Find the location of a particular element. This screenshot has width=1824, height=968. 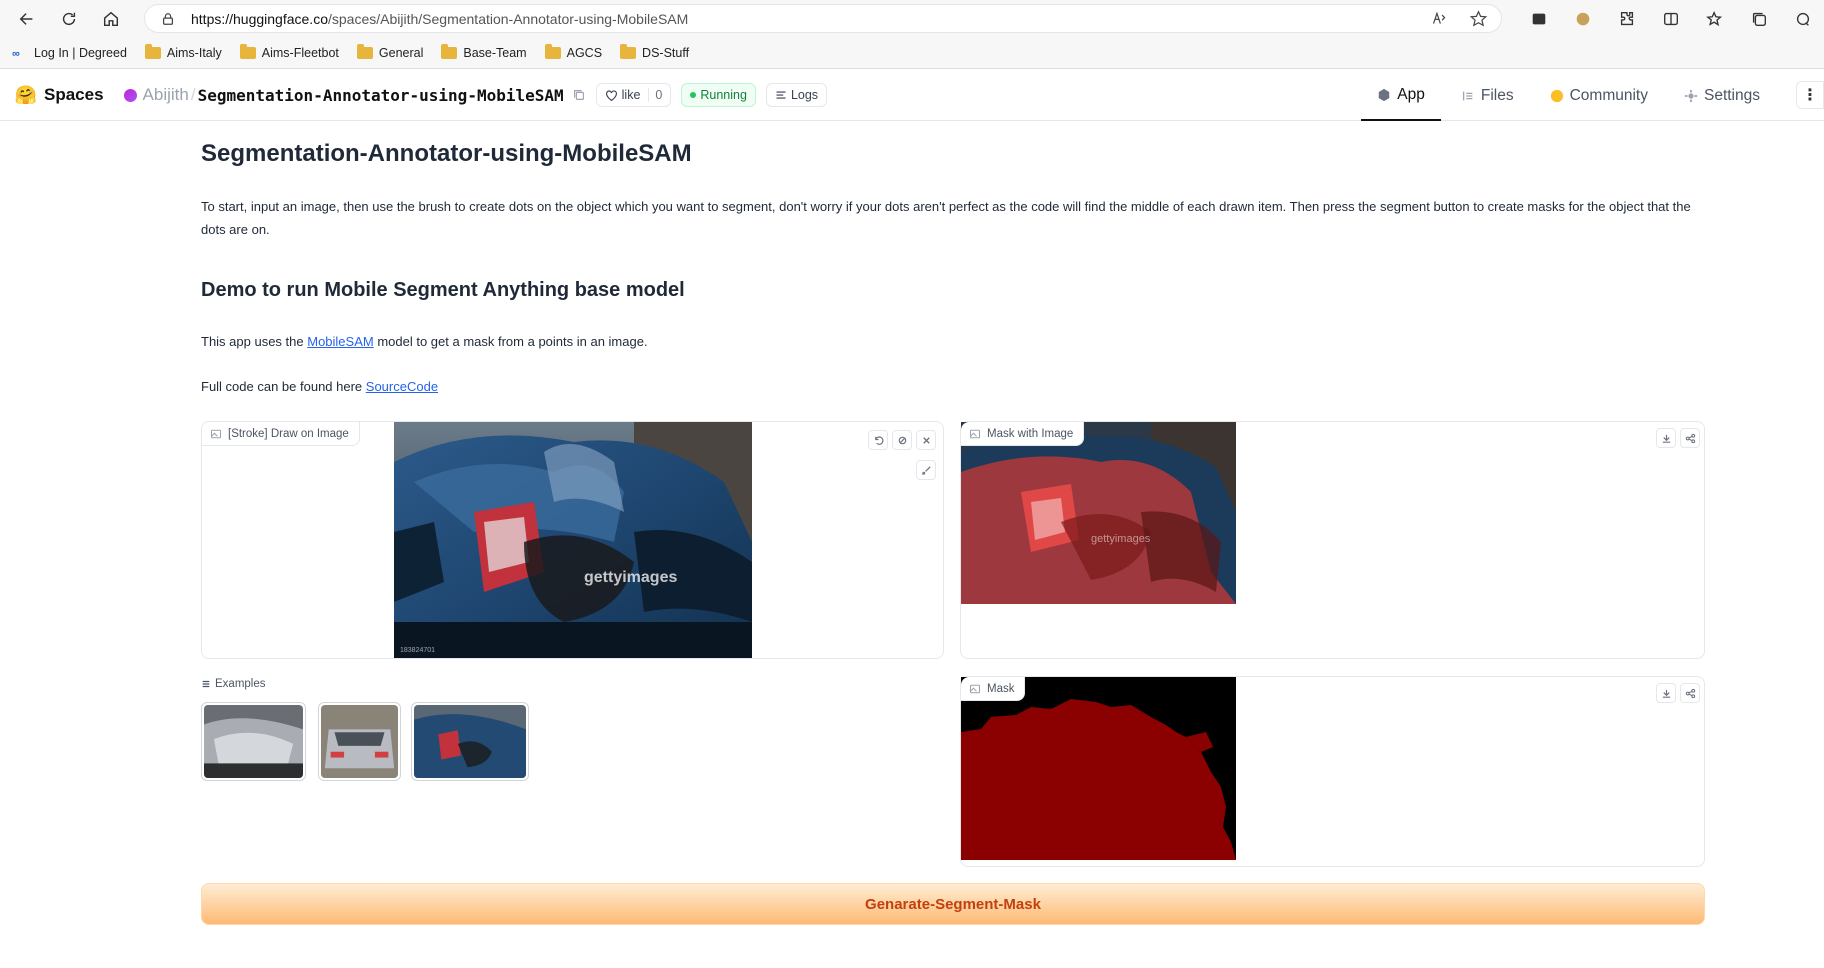

mask-label: Mask is located at coordinates (993, 689).